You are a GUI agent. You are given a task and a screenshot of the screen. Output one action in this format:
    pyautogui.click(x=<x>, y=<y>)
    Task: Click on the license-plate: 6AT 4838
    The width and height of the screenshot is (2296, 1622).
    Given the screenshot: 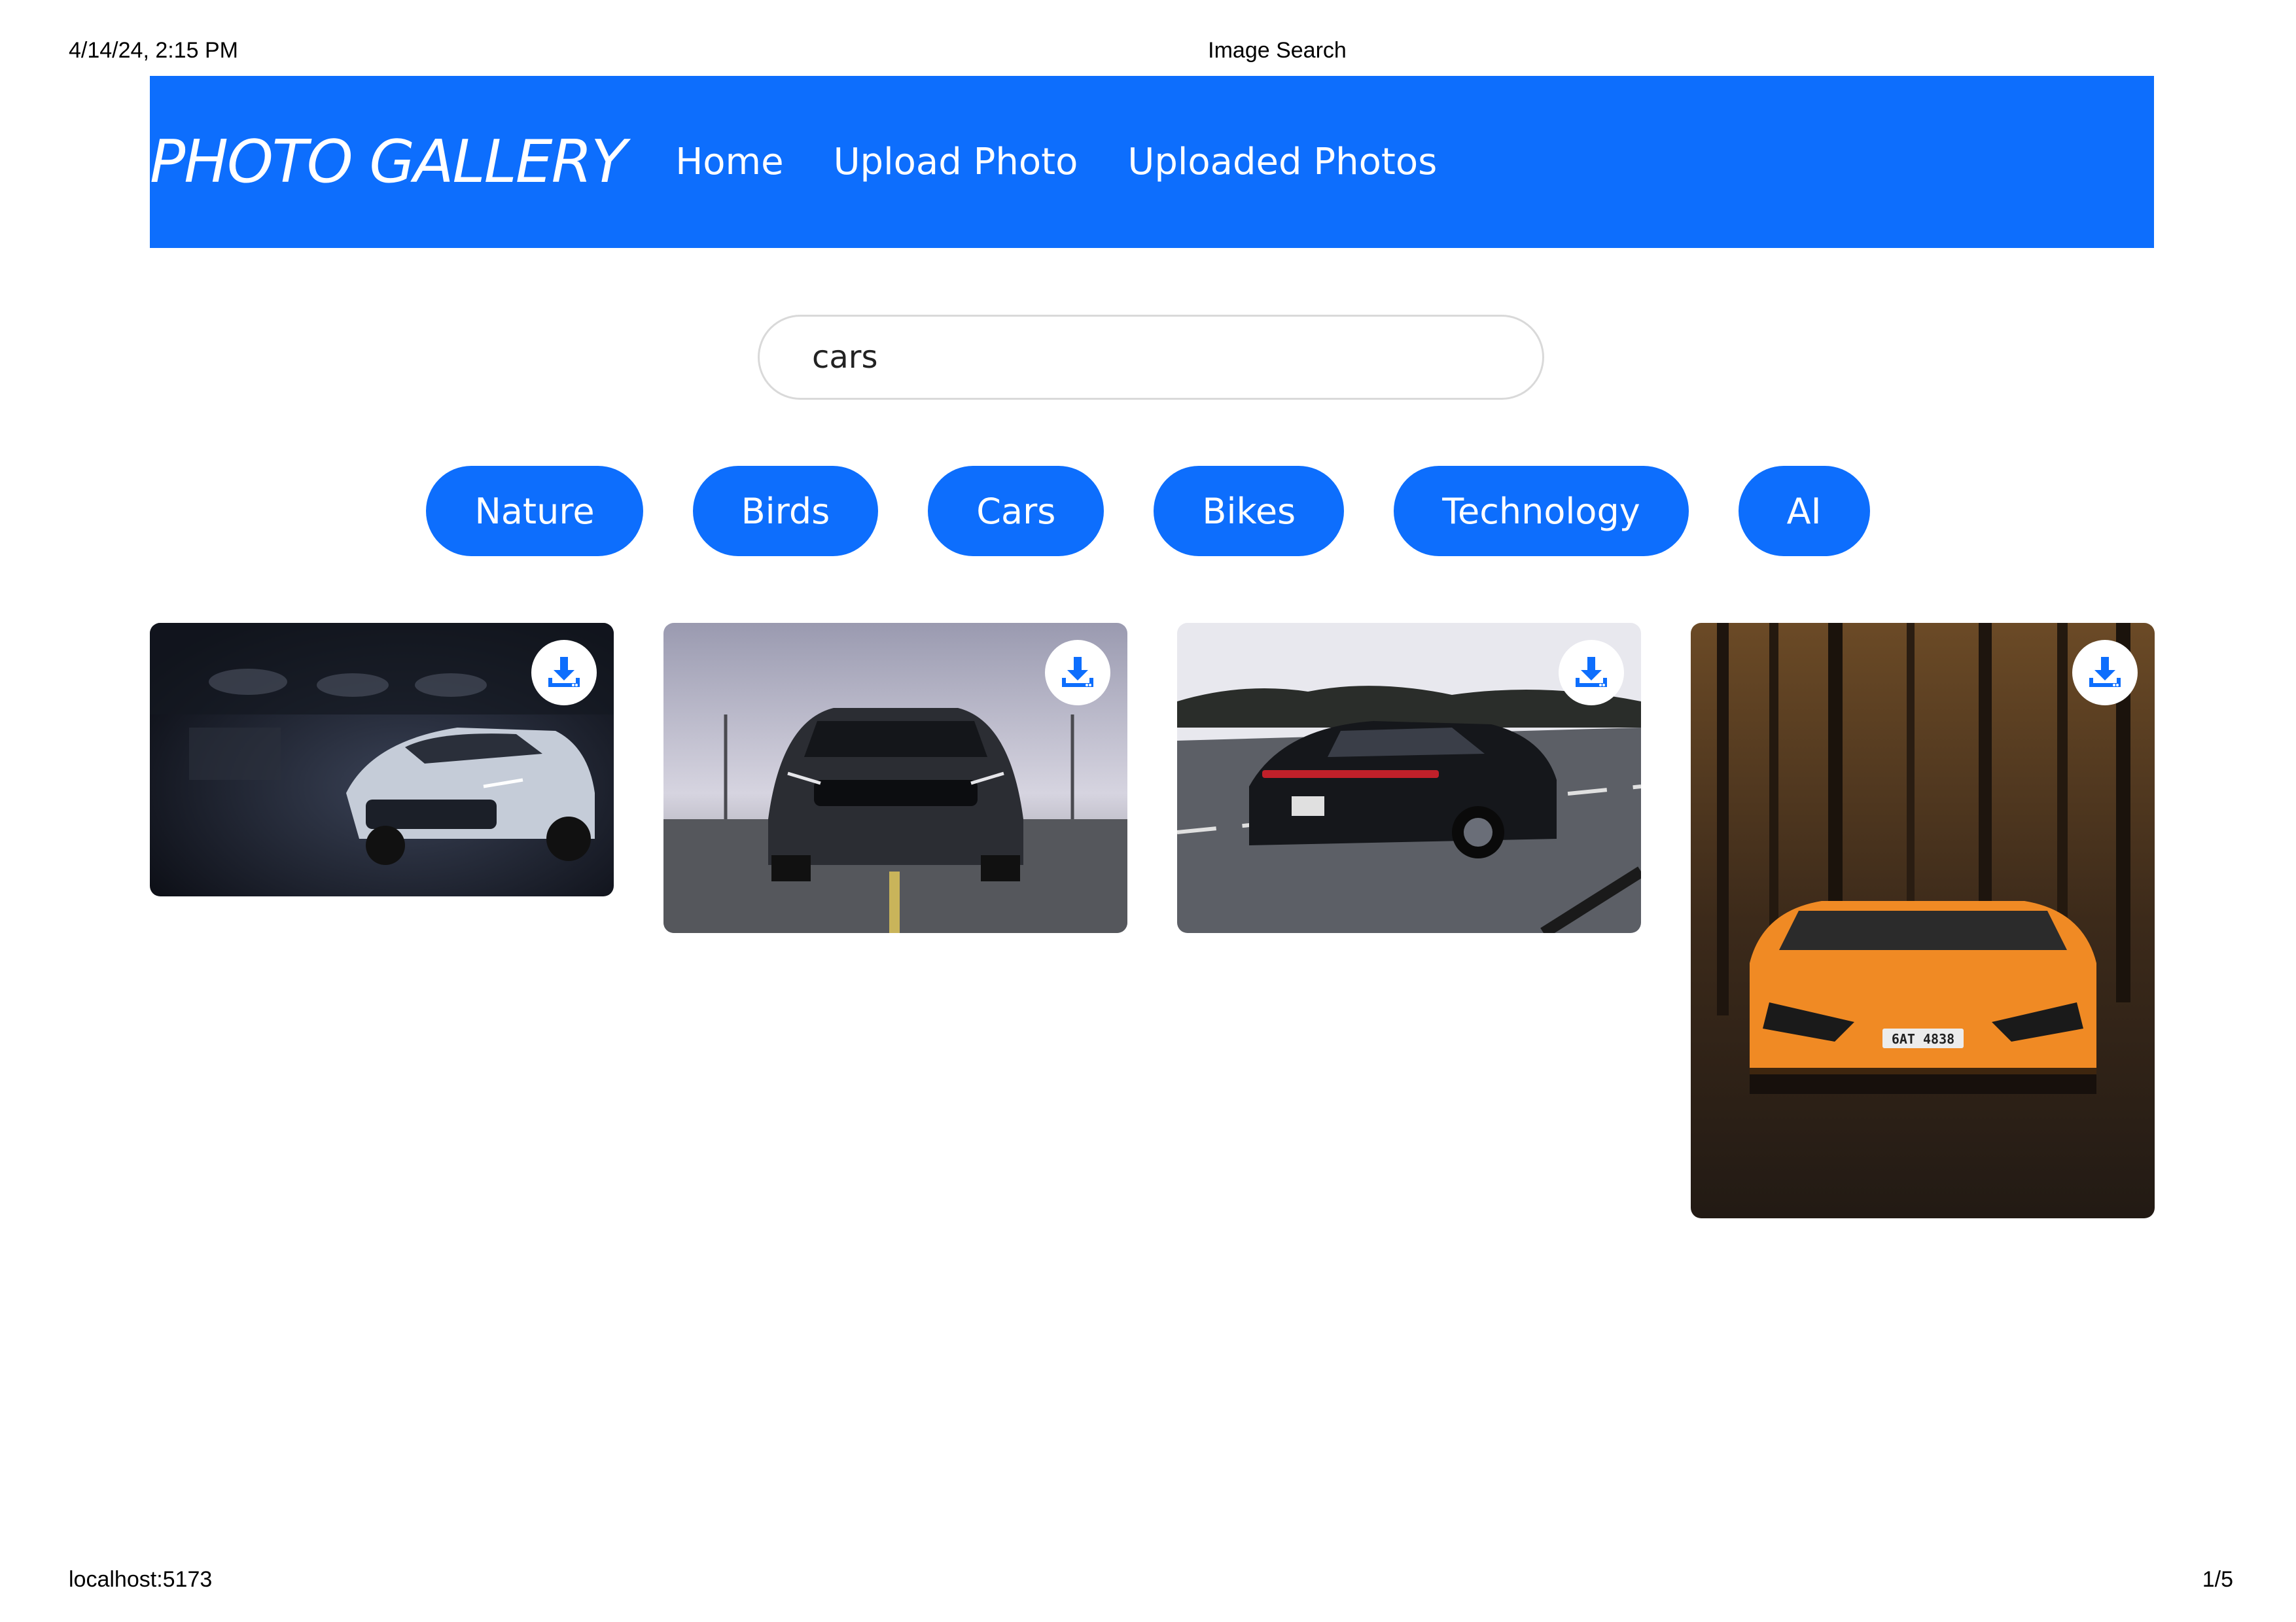 What is the action you would take?
    pyautogui.click(x=1923, y=1039)
    